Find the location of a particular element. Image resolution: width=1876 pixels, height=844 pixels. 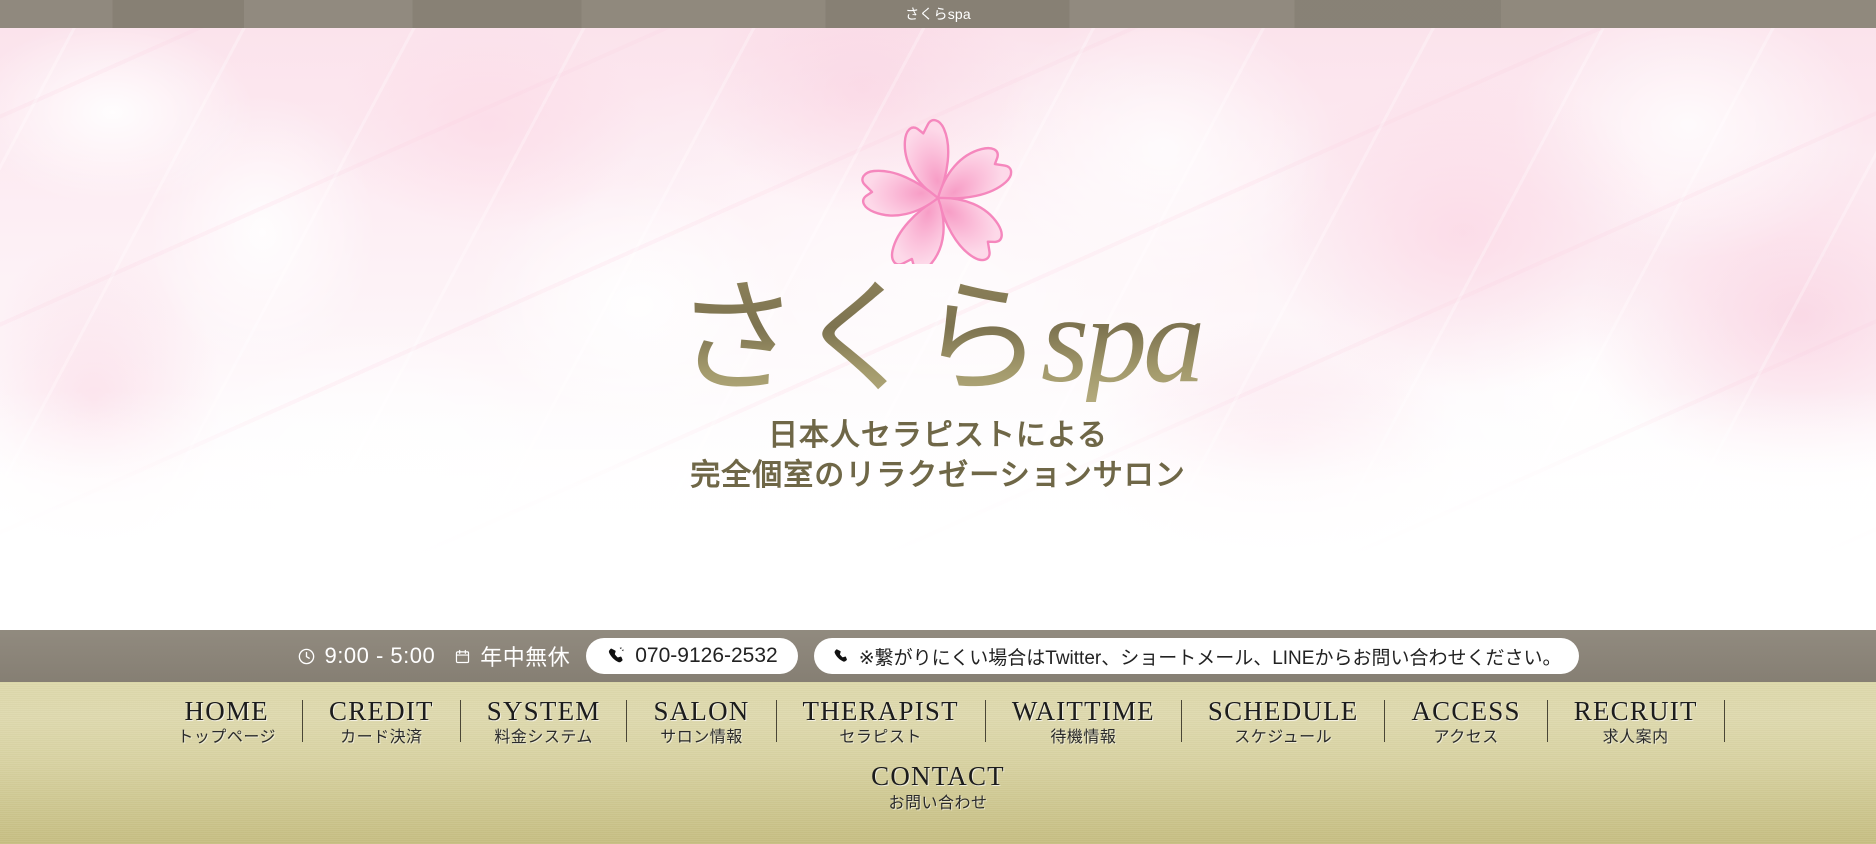

nav-item-contact: CONTACT お問い合わせ is located at coordinates (938, 786).